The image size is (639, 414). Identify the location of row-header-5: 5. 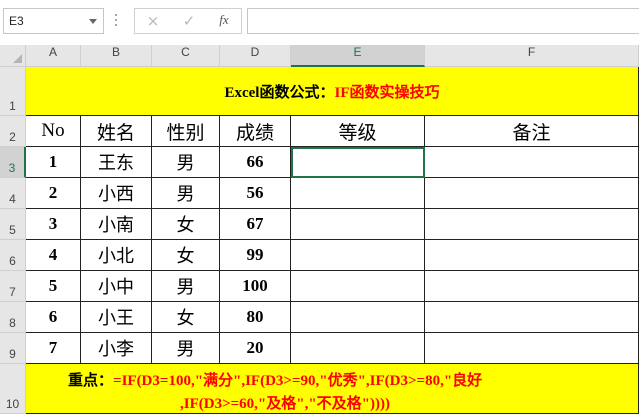
(13, 224).